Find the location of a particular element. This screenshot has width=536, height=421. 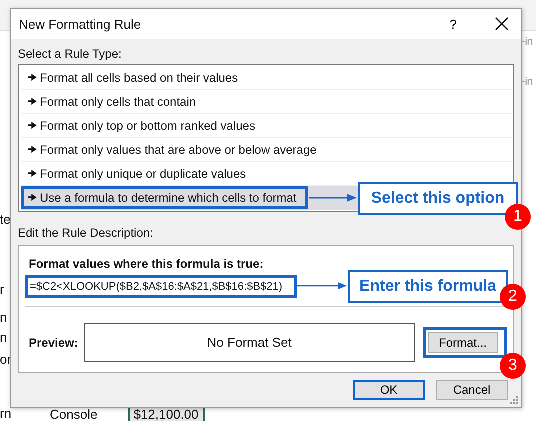

formula-field: =$C2<XLOOKUP($B2,$A$16:$A$21,$B$16:$B$21) is located at coordinates (161, 286).